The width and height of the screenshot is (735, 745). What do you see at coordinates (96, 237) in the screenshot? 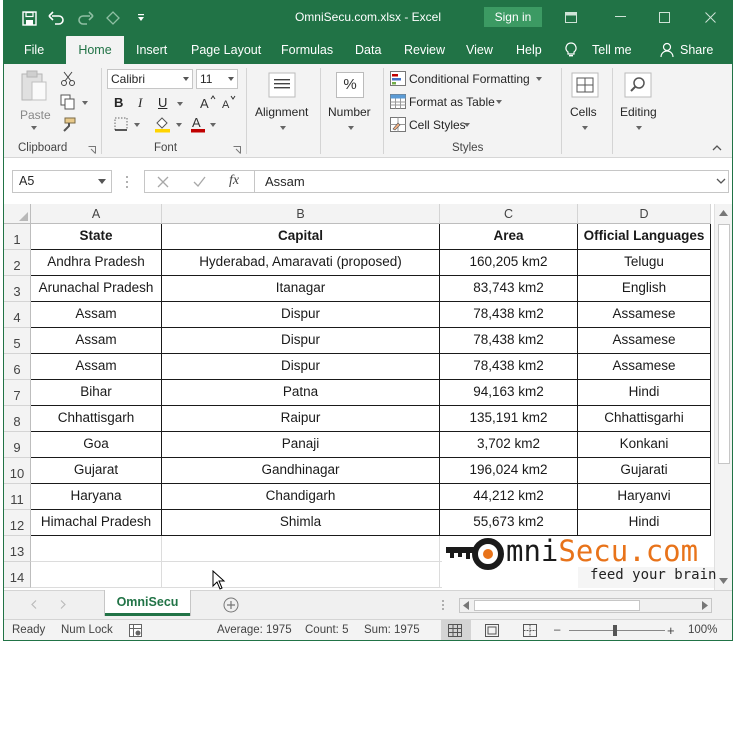
I see `header-cell: State` at bounding box center [96, 237].